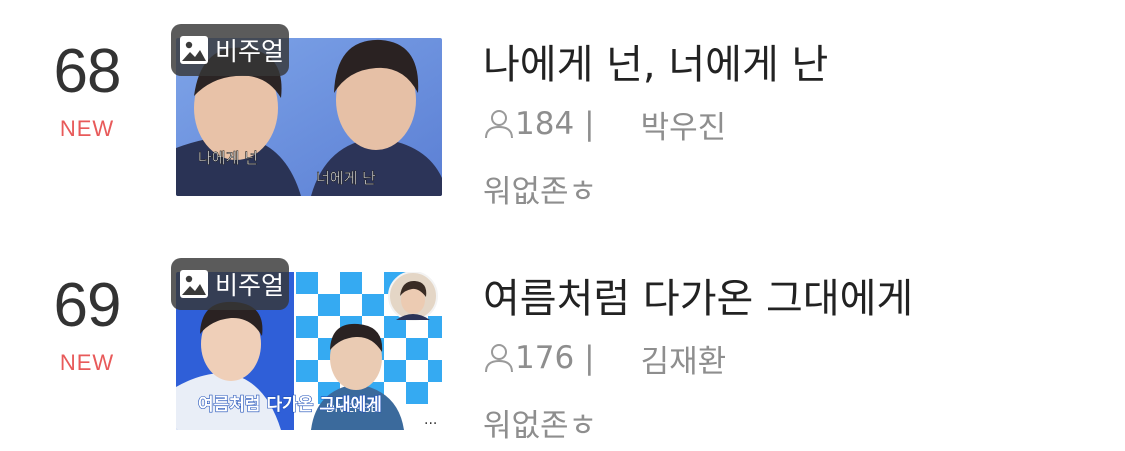  What do you see at coordinates (604, 358) in the screenshot?
I see `item-meta: 176 | 김재환` at bounding box center [604, 358].